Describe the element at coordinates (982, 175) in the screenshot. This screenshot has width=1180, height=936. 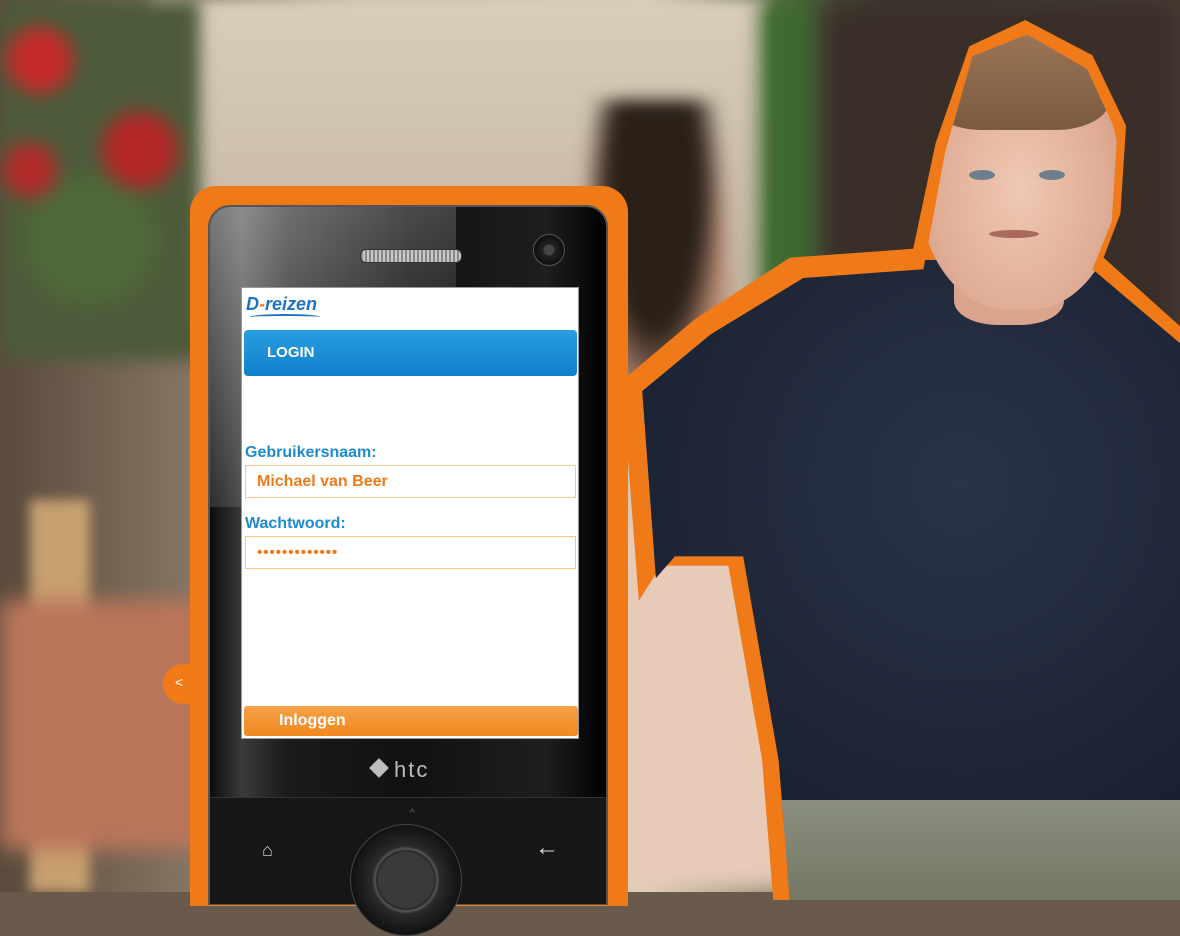
I see `person-eye-left` at that location.